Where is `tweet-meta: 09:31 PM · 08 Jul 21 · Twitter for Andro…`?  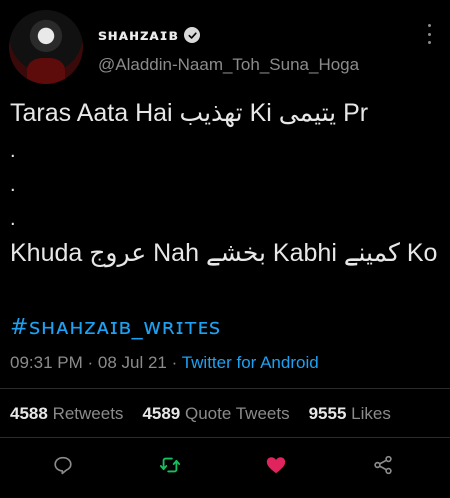 tweet-meta: 09:31 PM · 08 Jul 21 · Twitter for Andro… is located at coordinates (164, 363).